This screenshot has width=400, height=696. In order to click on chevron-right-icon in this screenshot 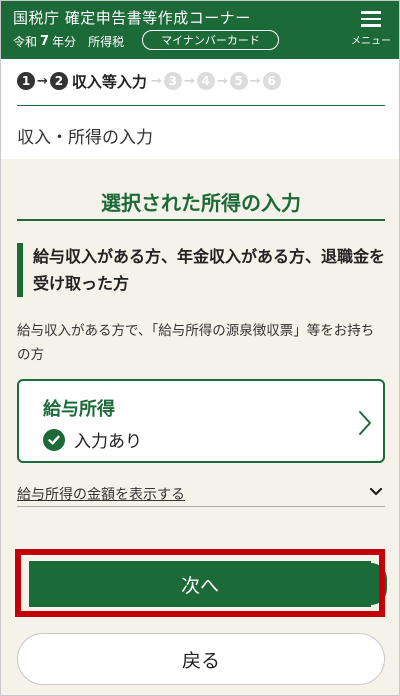, I will do `click(365, 423)`.